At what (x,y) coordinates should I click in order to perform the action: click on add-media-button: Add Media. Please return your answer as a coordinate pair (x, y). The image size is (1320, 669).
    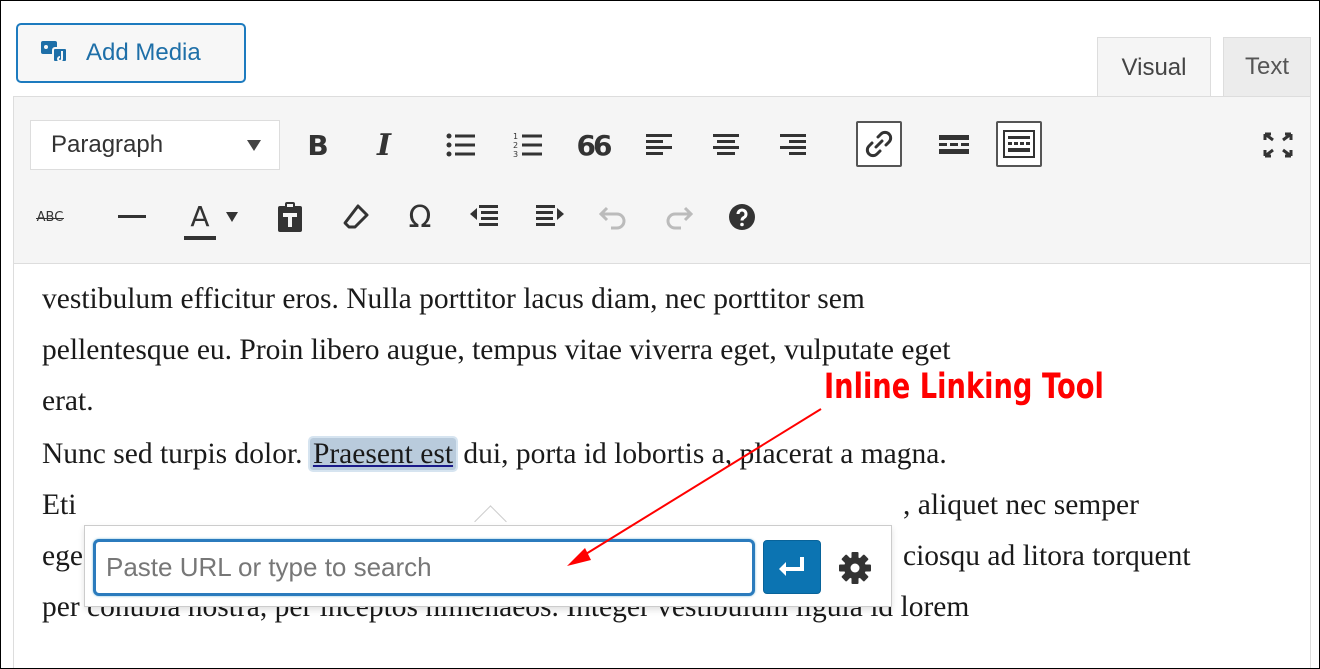
    Looking at the image, I should click on (131, 53).